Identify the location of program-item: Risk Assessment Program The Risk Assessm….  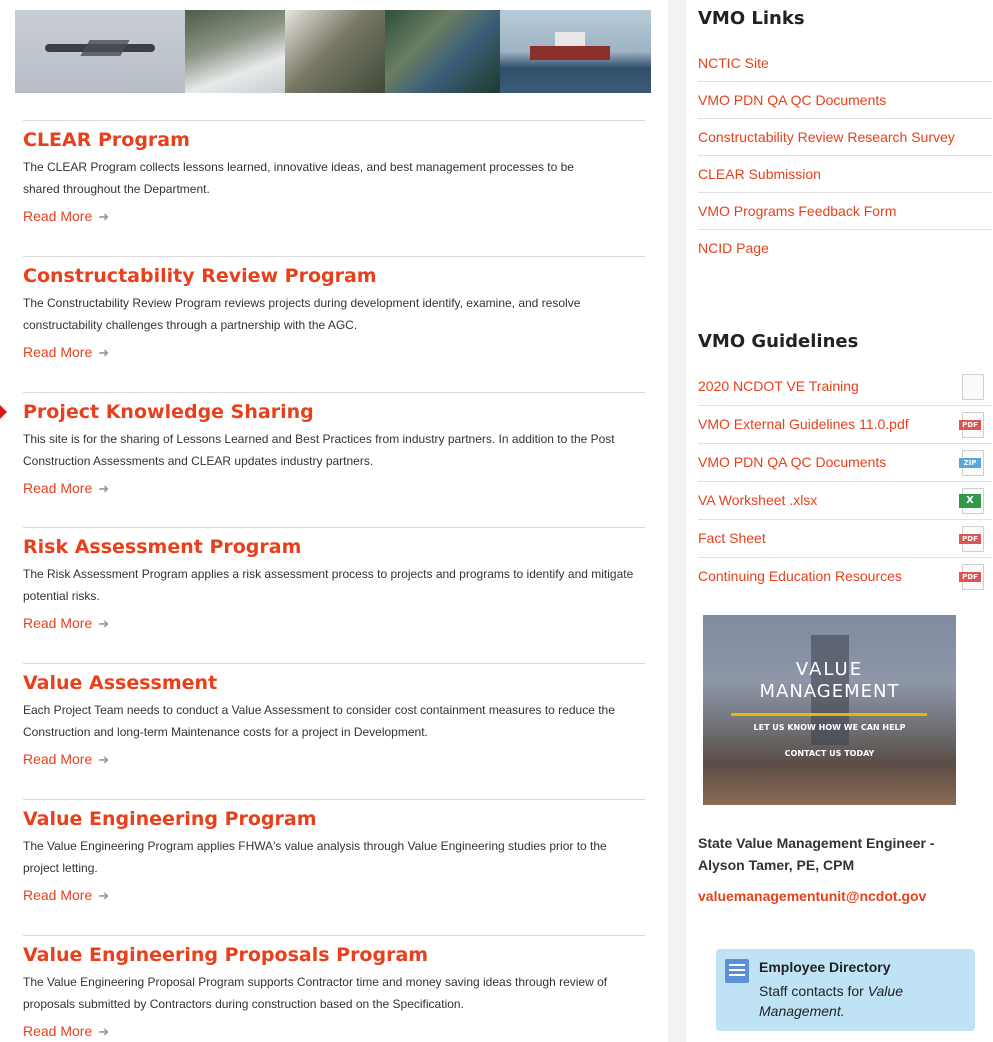
(334, 580).